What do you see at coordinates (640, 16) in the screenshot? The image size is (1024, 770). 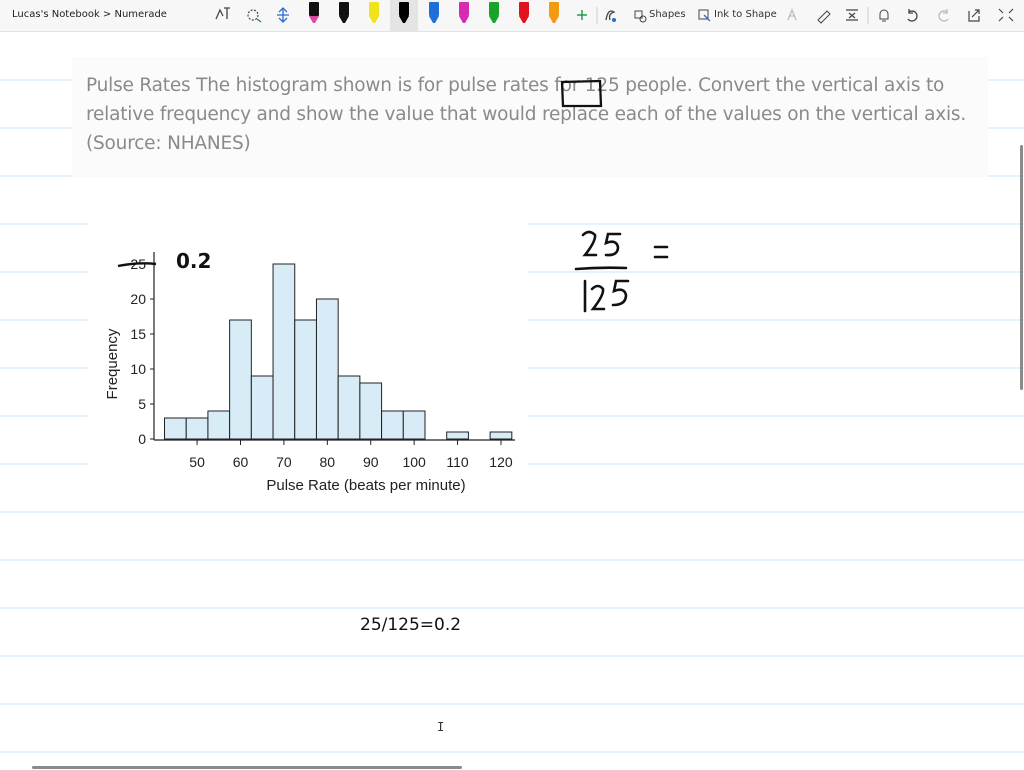 I see `shapes-icon` at bounding box center [640, 16].